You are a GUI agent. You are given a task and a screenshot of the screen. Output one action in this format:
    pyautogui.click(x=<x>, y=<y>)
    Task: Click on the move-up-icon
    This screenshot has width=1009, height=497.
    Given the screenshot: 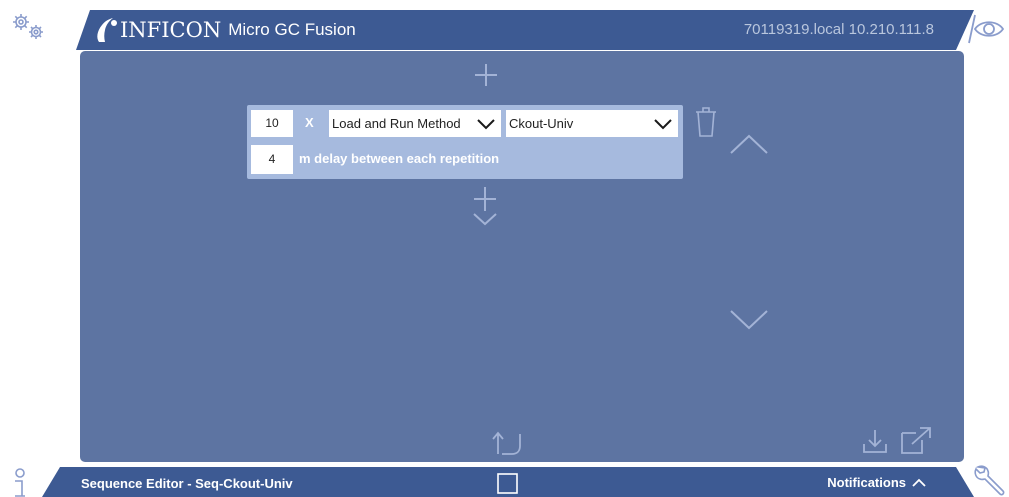 What is the action you would take?
    pyautogui.click(x=749, y=144)
    